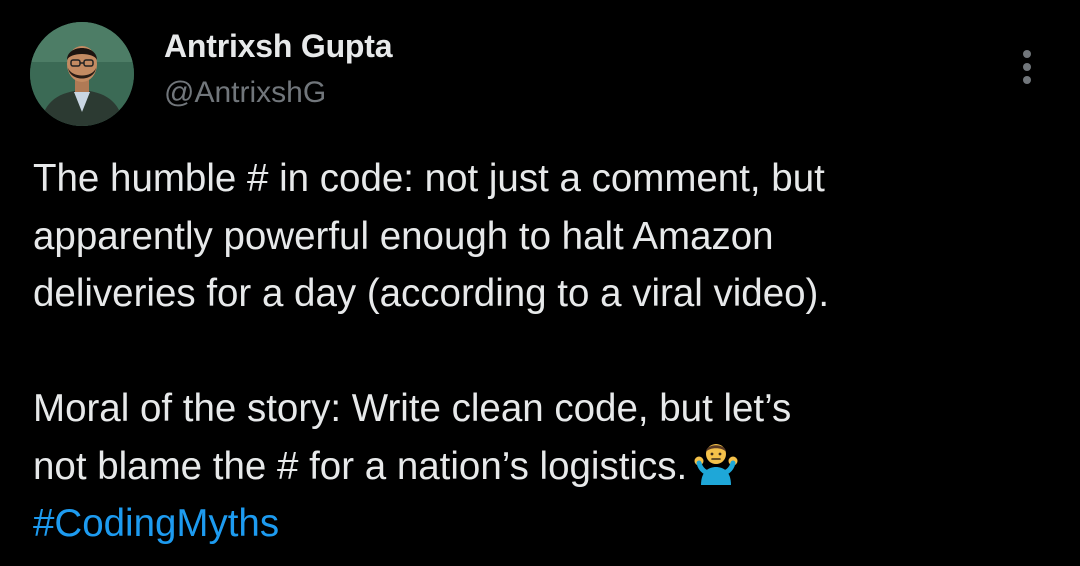  What do you see at coordinates (716, 462) in the screenshot?
I see `person-shrugging-emoji-icon` at bounding box center [716, 462].